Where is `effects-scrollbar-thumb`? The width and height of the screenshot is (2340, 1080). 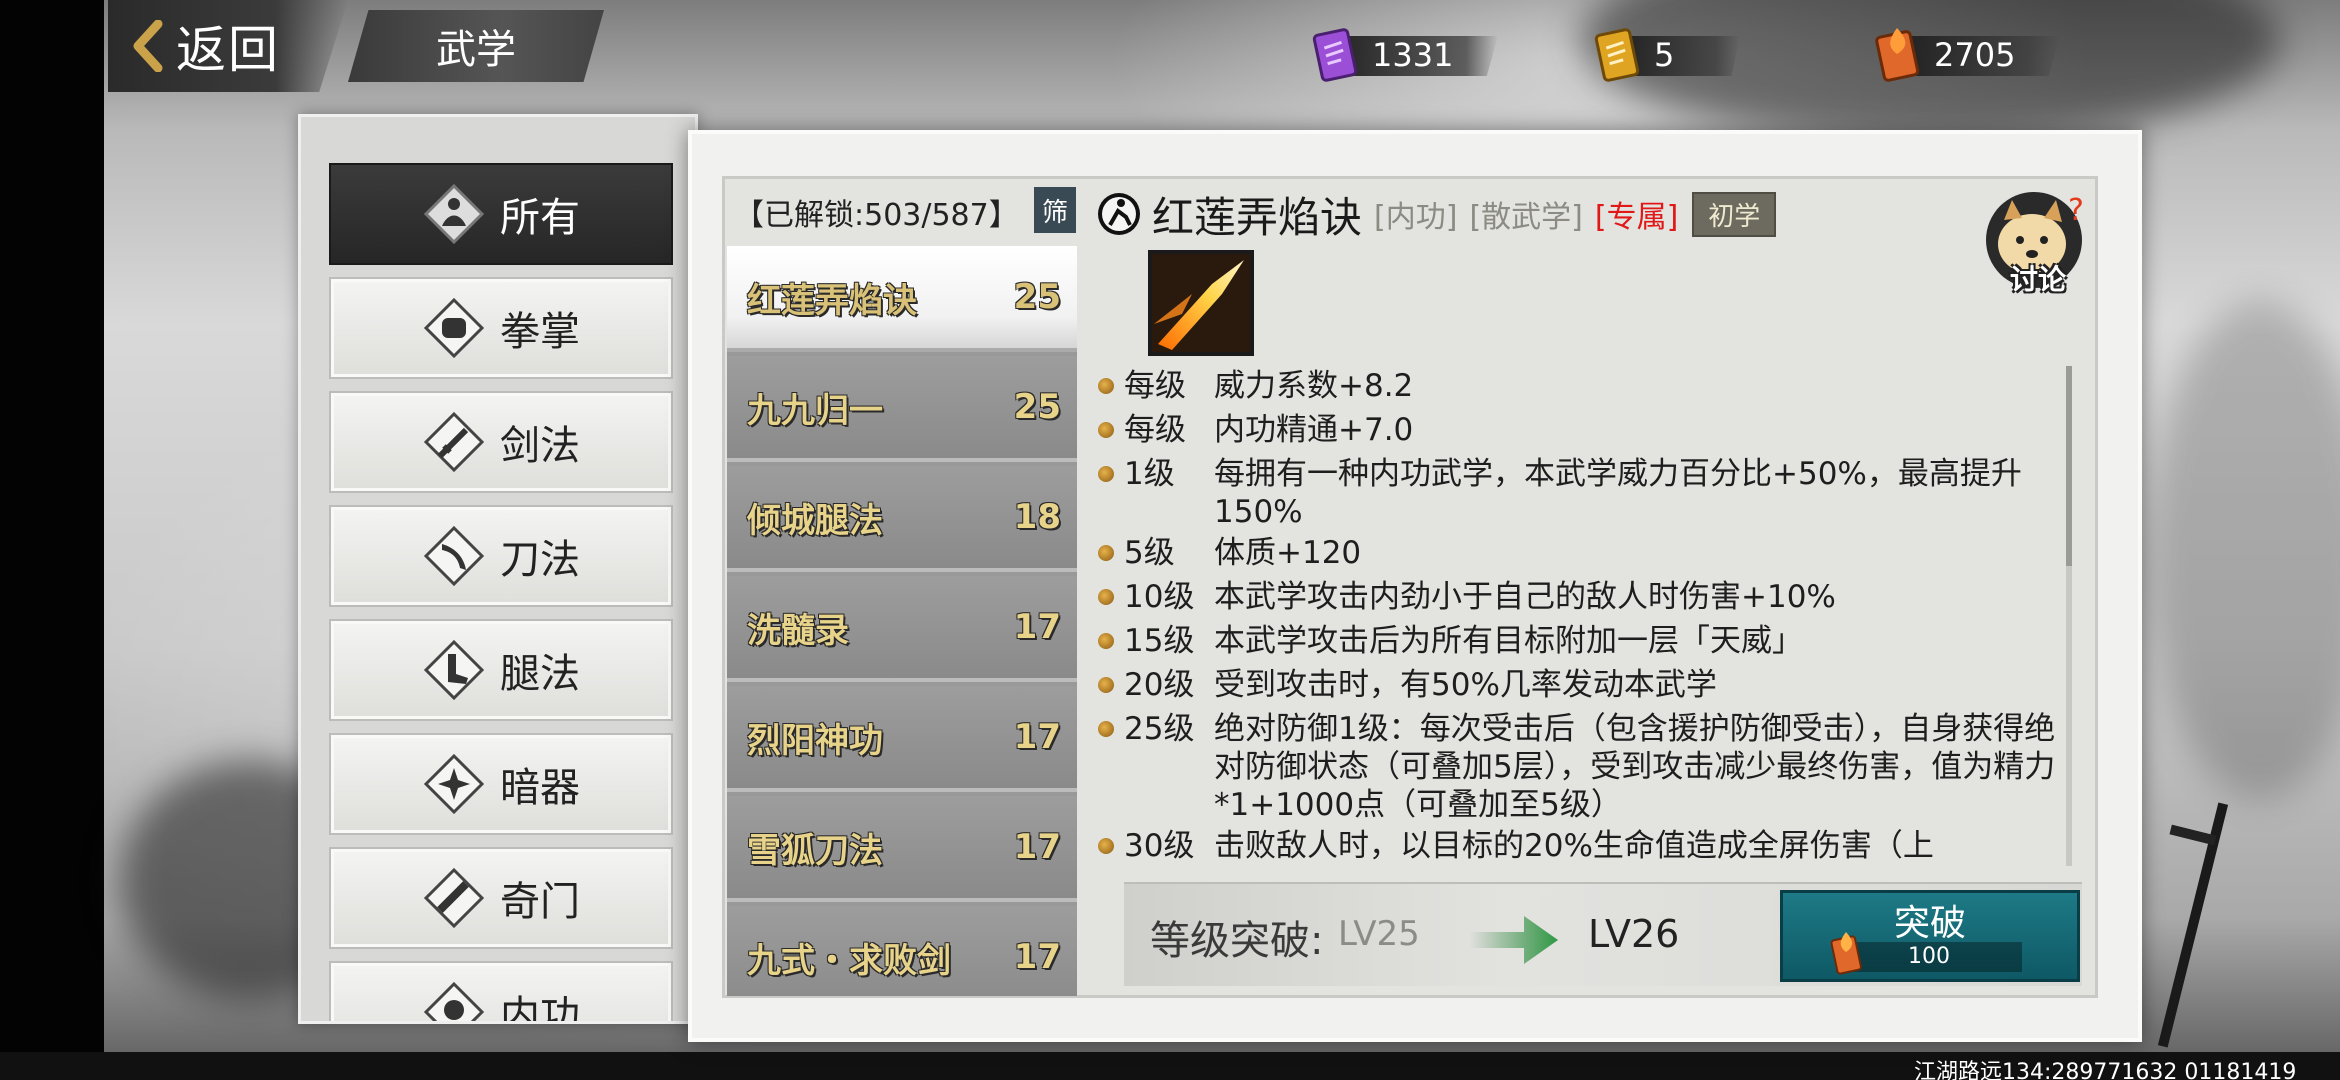
effects-scrollbar-thumb is located at coordinates (2069, 466).